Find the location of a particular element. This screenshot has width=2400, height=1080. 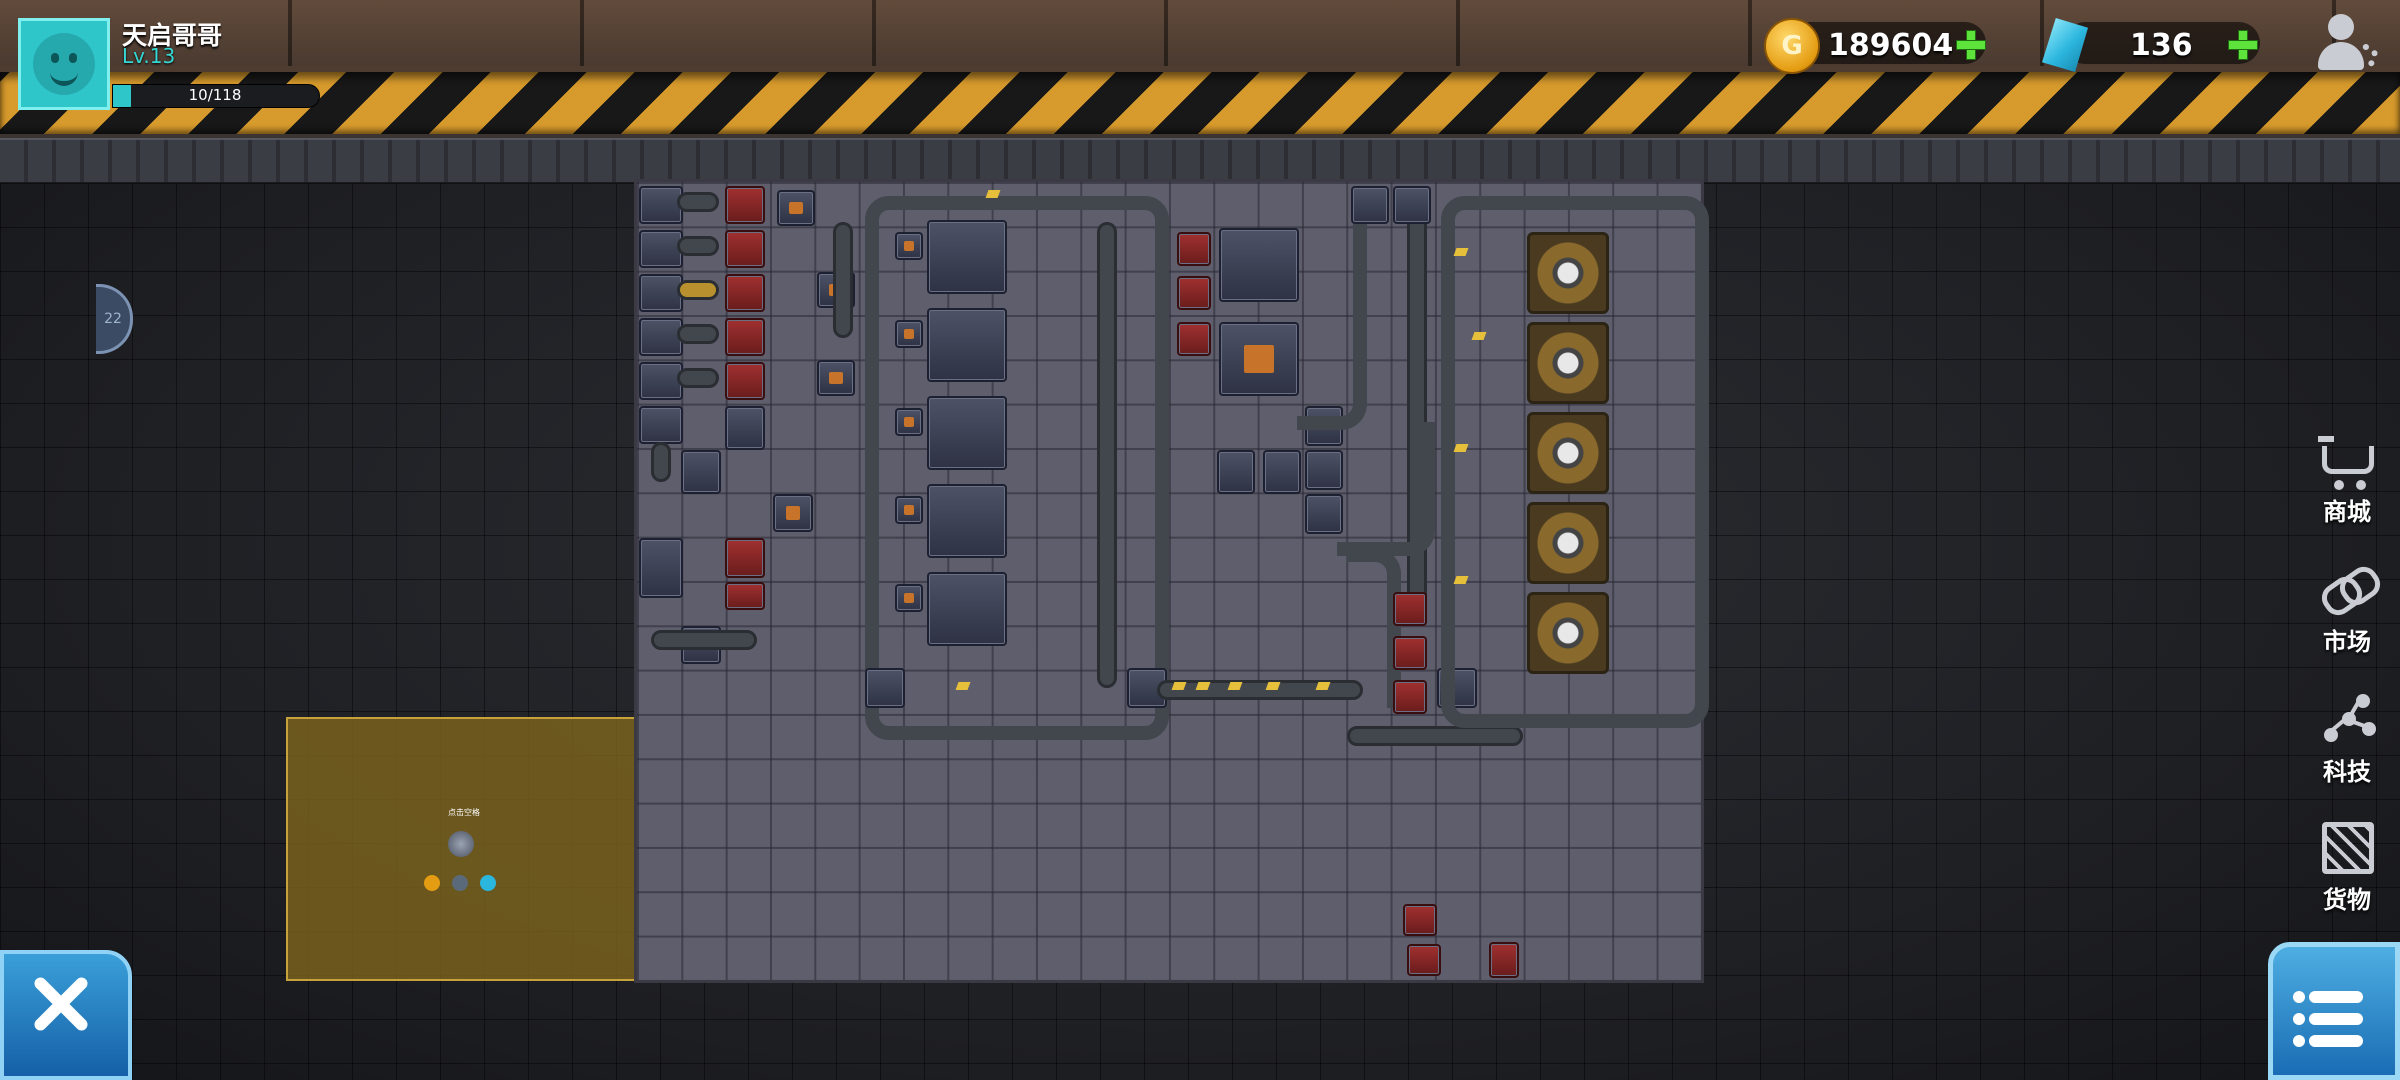

side-tab-label: 22 is located at coordinates (113, 319).